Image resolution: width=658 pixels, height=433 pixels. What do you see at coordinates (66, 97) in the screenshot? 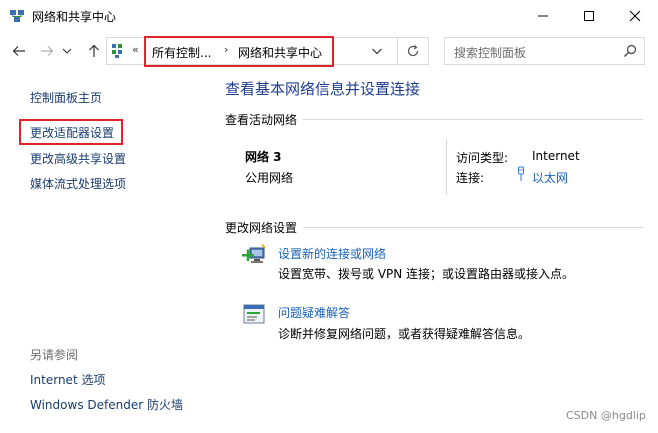
I see `control-panel-home-link: 控制面板主页` at bounding box center [66, 97].